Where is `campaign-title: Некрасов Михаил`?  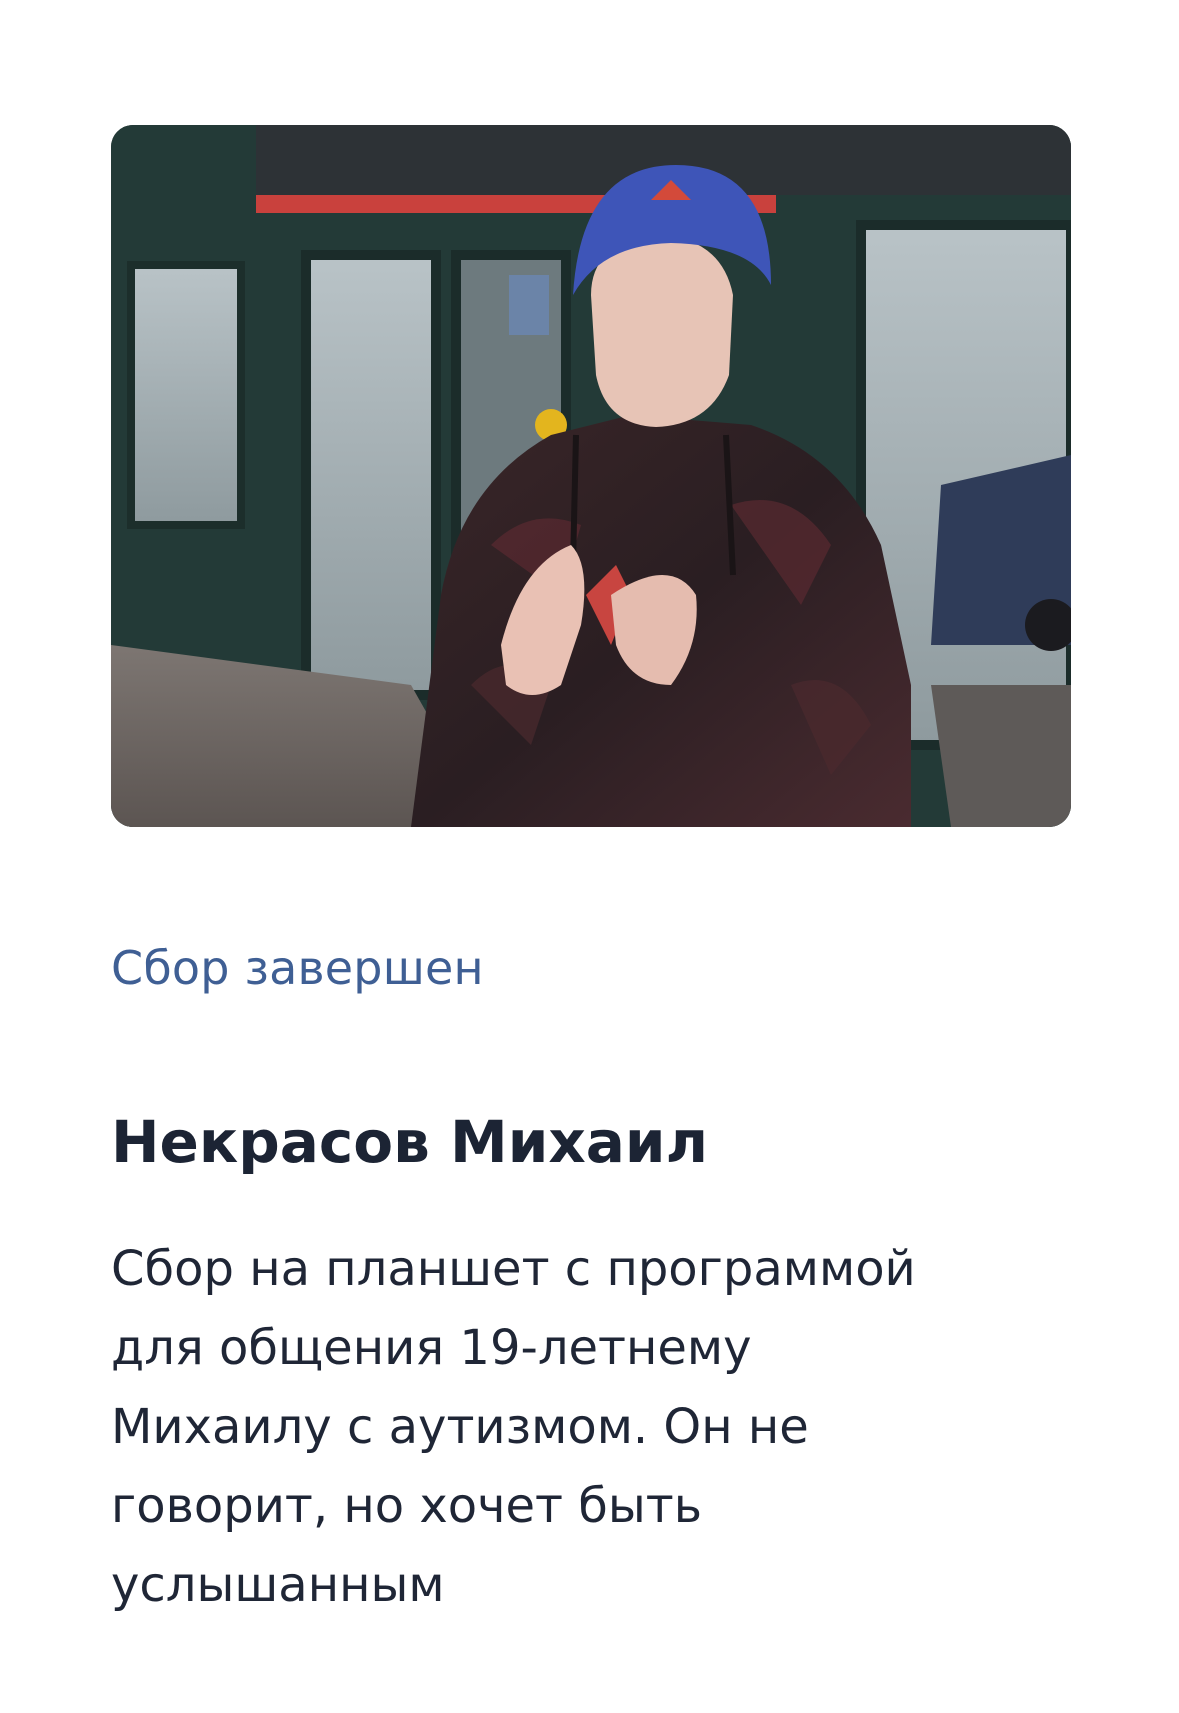
campaign-title: Некрасов Михаил is located at coordinates (409, 1142).